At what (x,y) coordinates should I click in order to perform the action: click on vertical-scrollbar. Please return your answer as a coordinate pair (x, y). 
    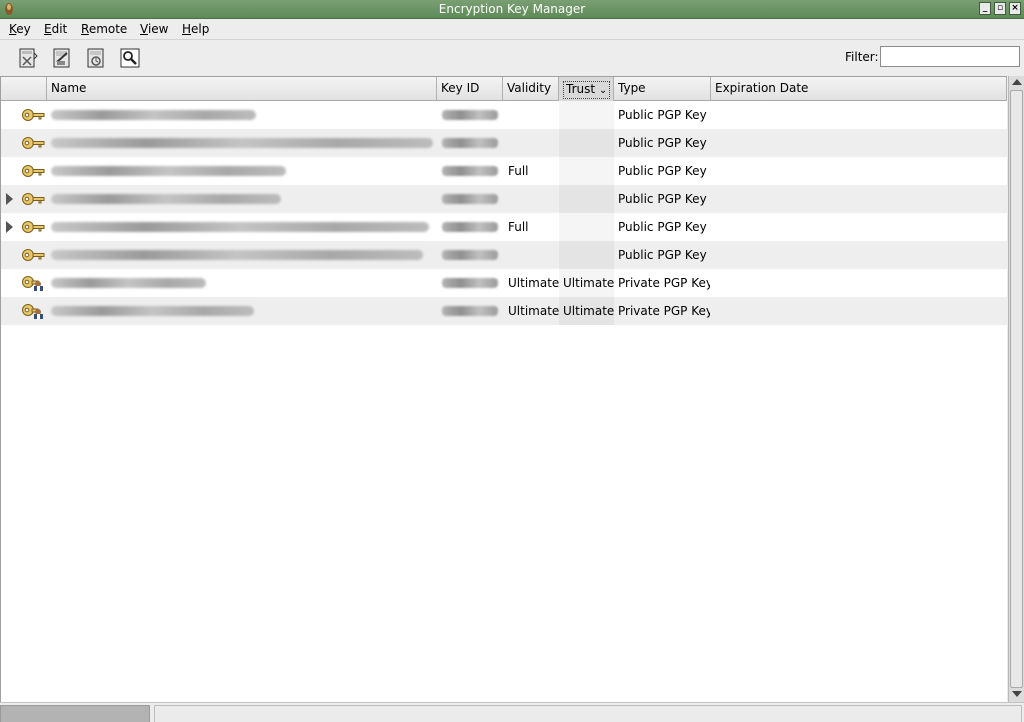
    Looking at the image, I should click on (1016, 389).